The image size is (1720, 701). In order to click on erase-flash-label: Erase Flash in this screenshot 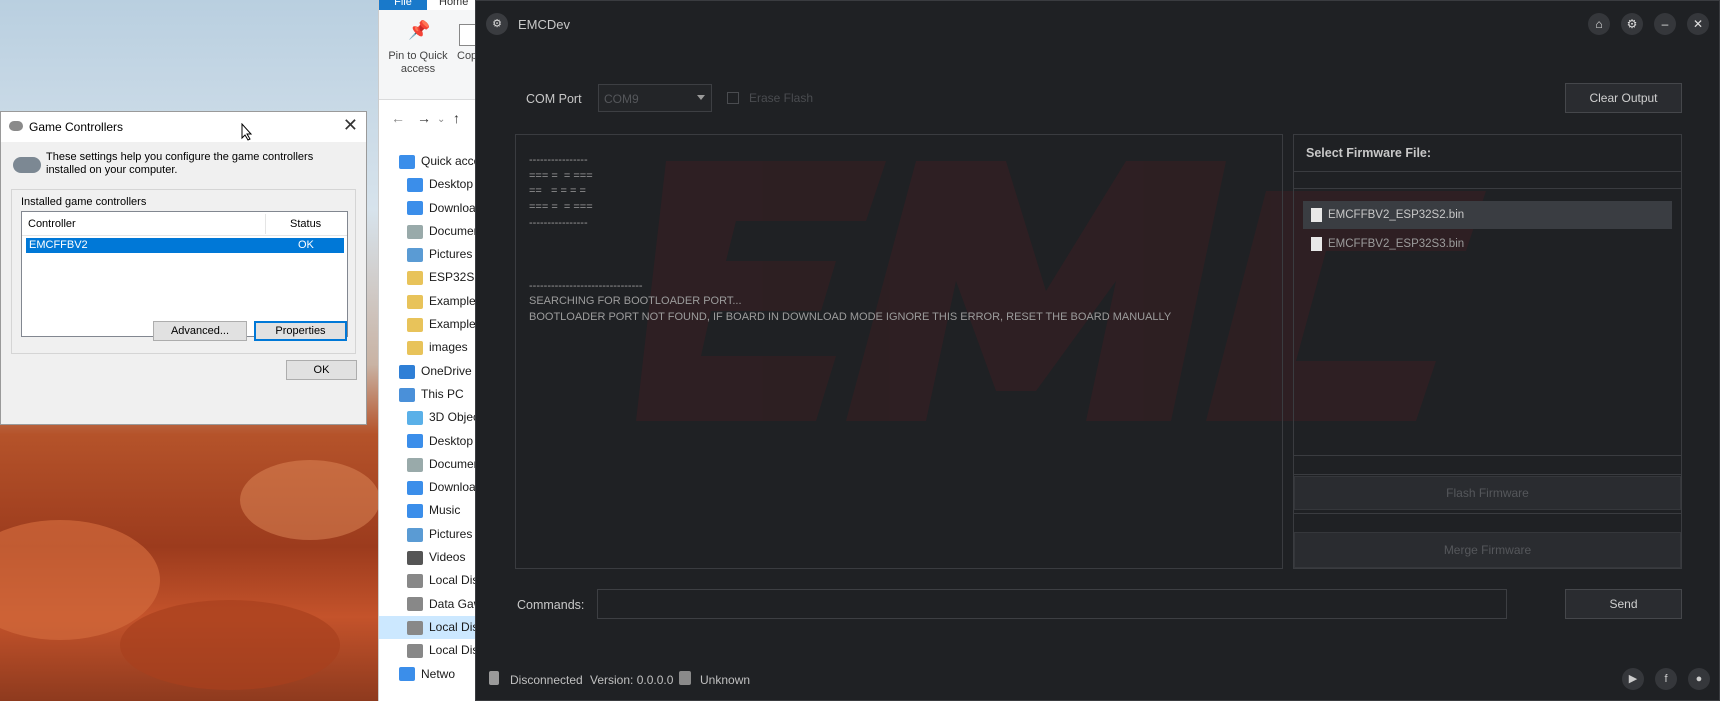, I will do `click(781, 98)`.